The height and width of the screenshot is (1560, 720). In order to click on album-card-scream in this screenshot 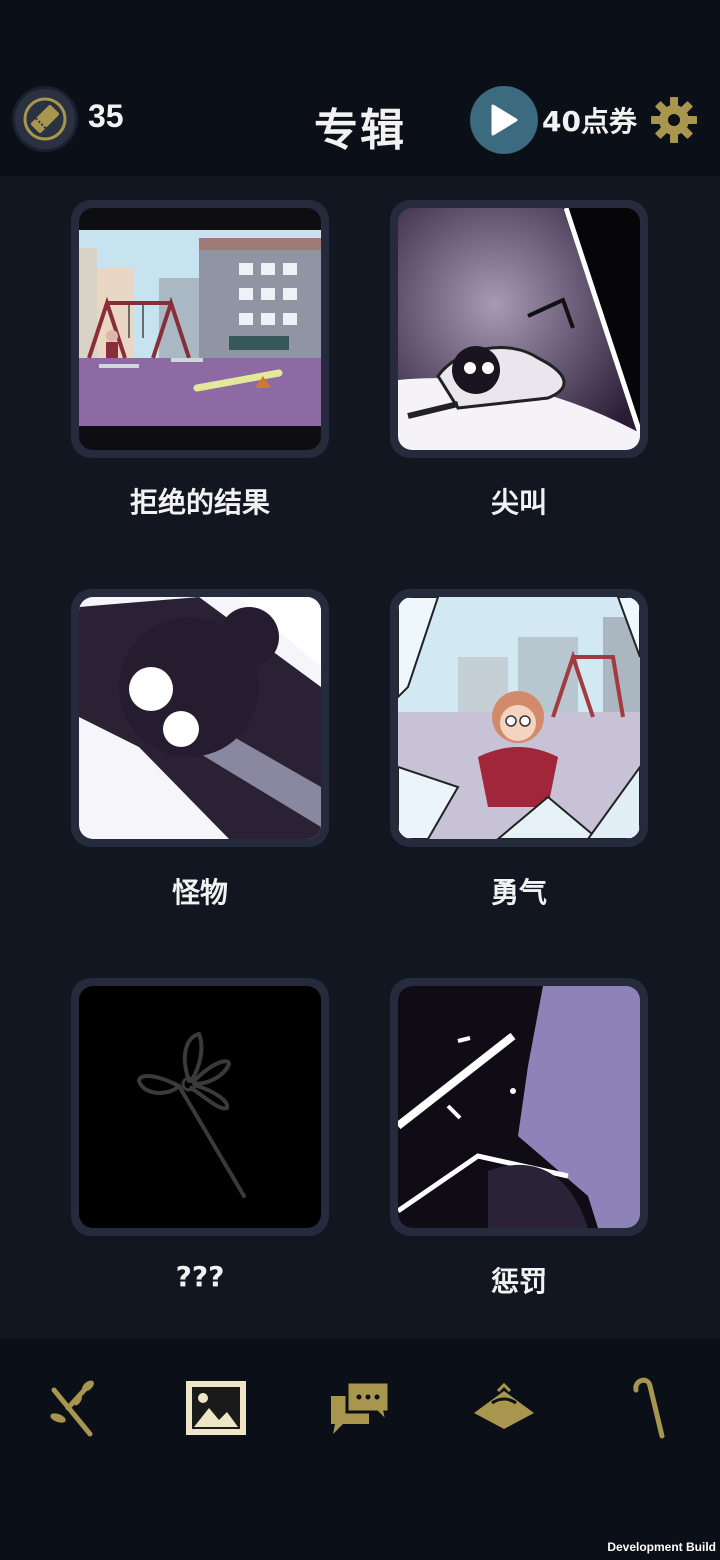, I will do `click(519, 329)`.